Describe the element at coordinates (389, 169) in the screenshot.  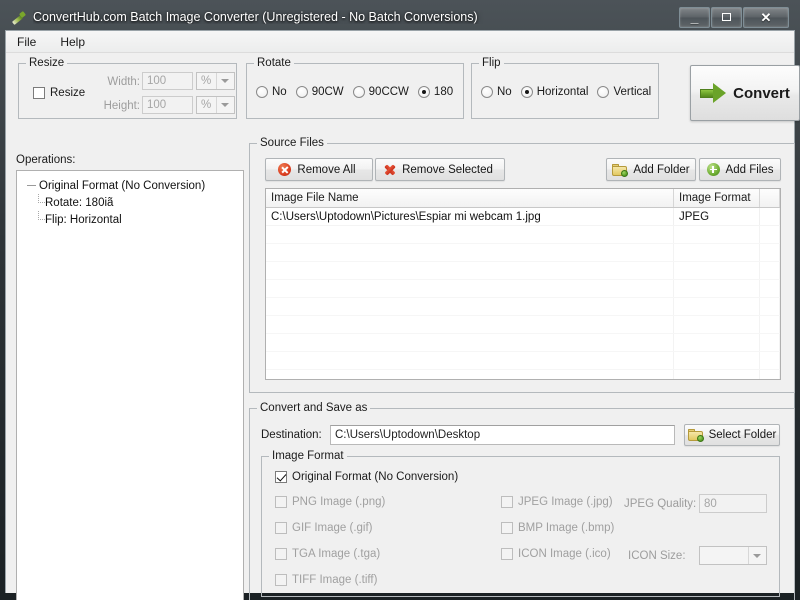
I see `remove-selected-icon` at that location.